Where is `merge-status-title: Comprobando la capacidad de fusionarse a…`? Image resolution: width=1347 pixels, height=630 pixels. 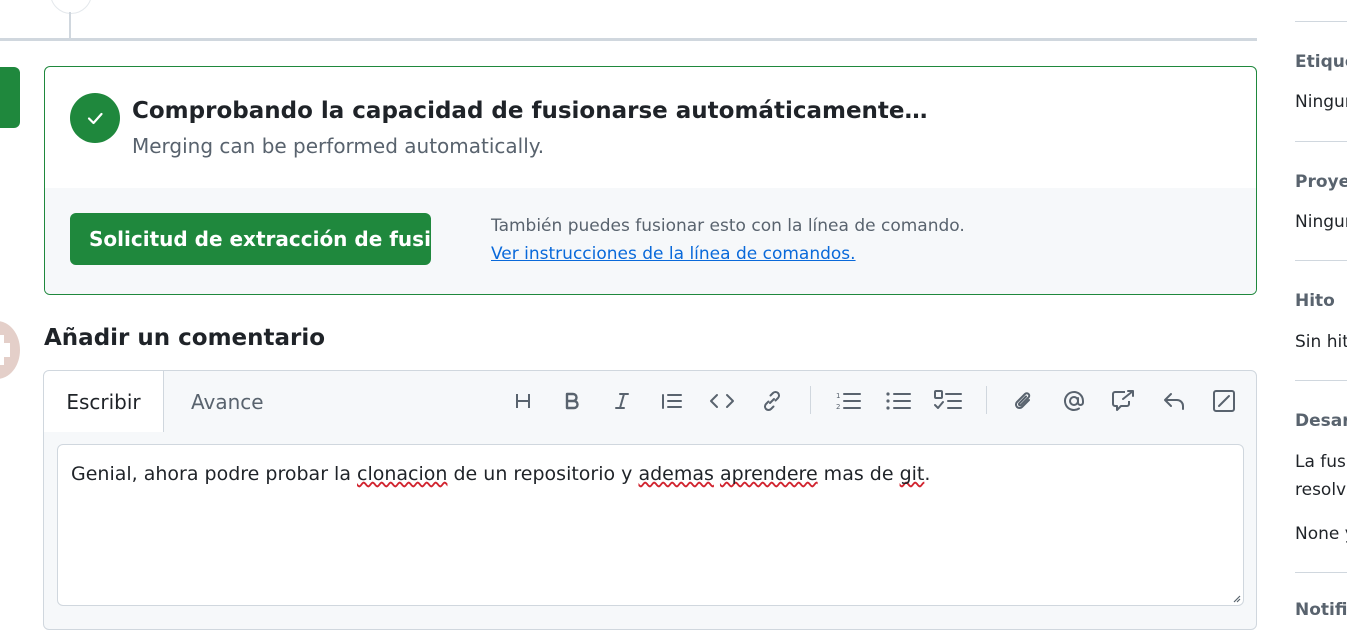
merge-status-title: Comprobando la capacidad de fusionarse a… is located at coordinates (530, 111).